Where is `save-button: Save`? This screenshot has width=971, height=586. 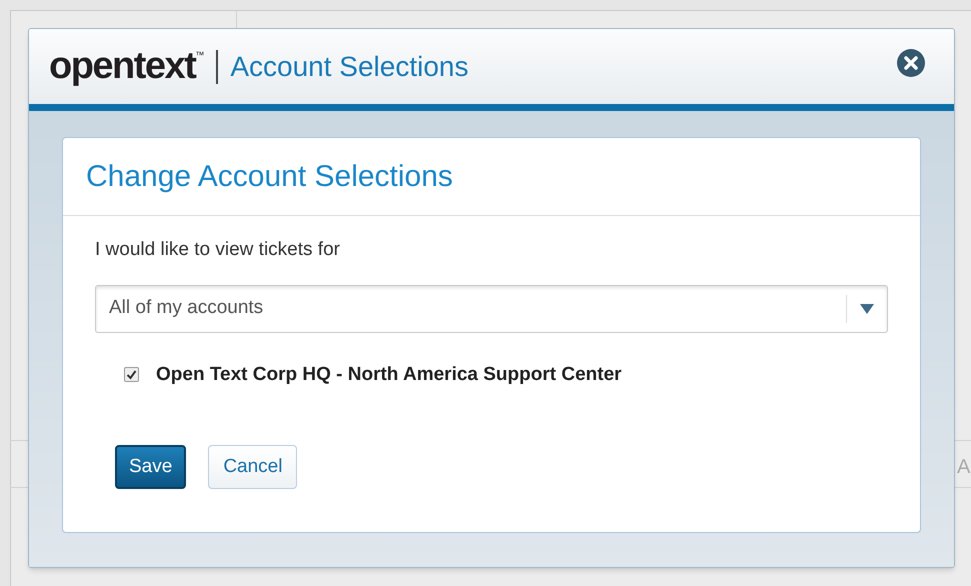 save-button: Save is located at coordinates (150, 467).